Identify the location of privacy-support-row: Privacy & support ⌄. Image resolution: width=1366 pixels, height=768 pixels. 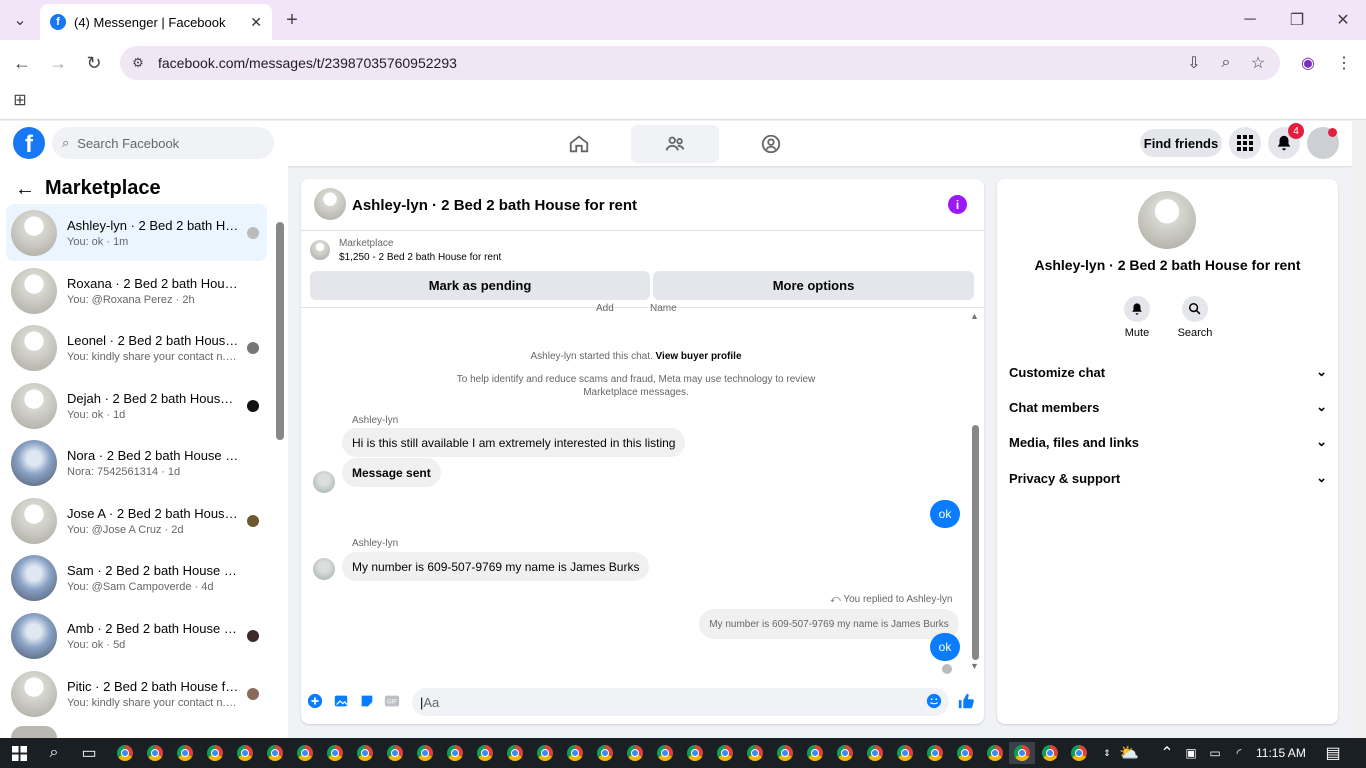
(1168, 478).